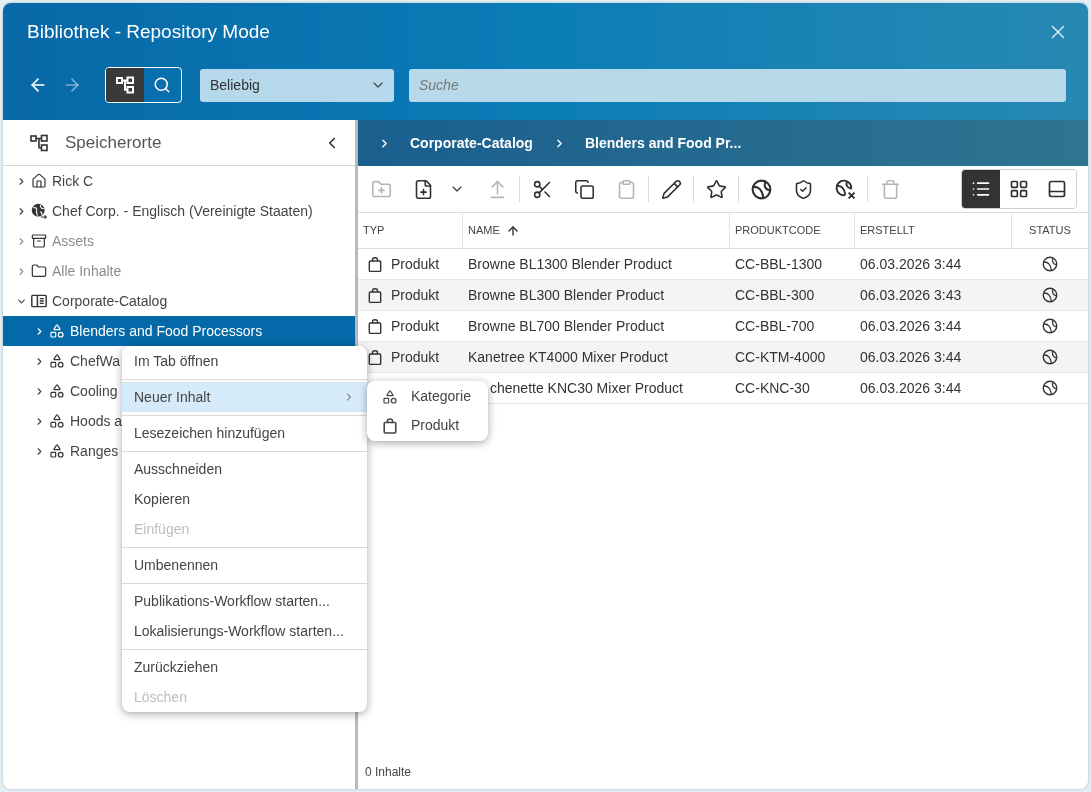  Describe the element at coordinates (568, 357) in the screenshot. I see `product-name: Kanetree KT4000 Mixer Product` at that location.